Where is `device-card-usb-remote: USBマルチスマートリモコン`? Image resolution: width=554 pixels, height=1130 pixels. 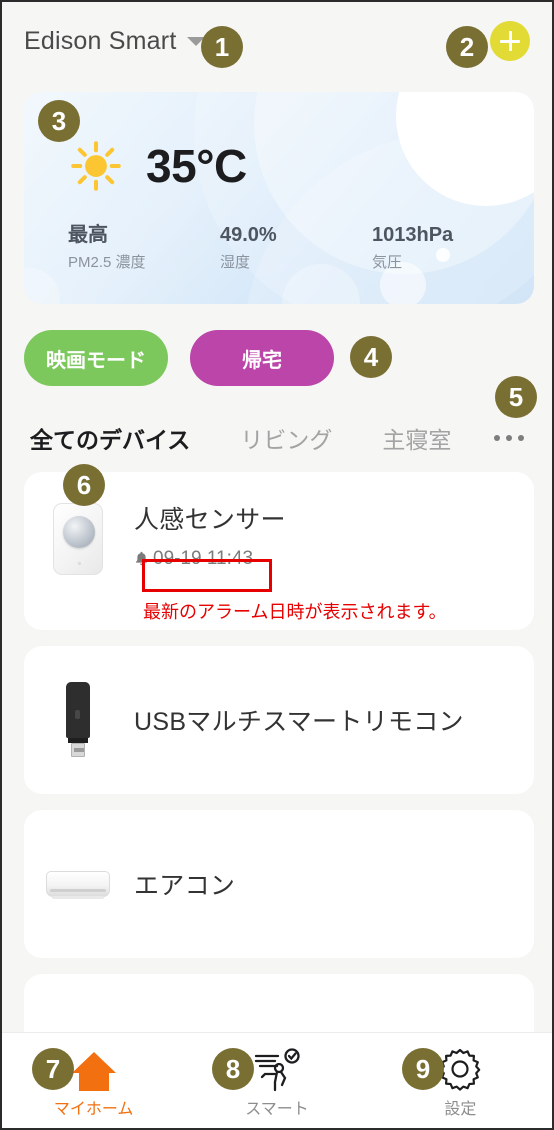 device-card-usb-remote: USBマルチスマートリモコン is located at coordinates (279, 720).